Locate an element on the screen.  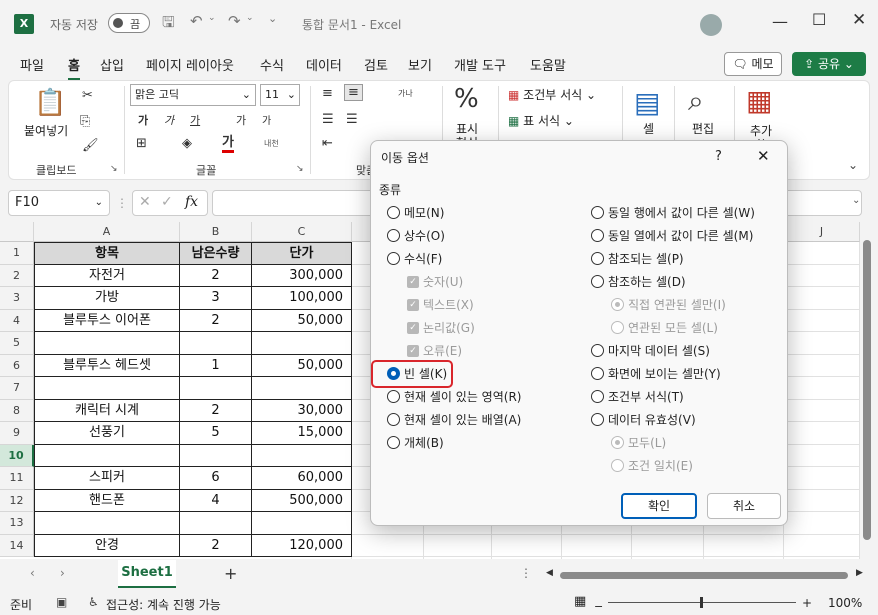
table-cell: 4 is located at coordinates (216, 500).